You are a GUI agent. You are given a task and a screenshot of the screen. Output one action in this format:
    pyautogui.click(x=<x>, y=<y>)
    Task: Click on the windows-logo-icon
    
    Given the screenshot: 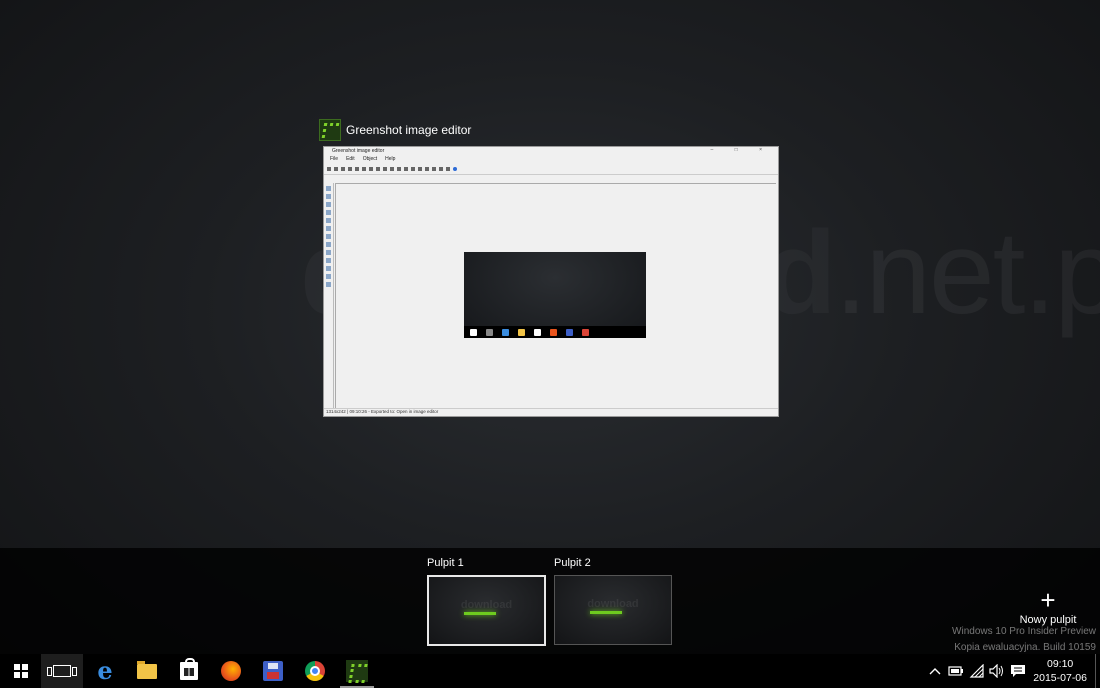 What is the action you would take?
    pyautogui.click(x=21, y=671)
    